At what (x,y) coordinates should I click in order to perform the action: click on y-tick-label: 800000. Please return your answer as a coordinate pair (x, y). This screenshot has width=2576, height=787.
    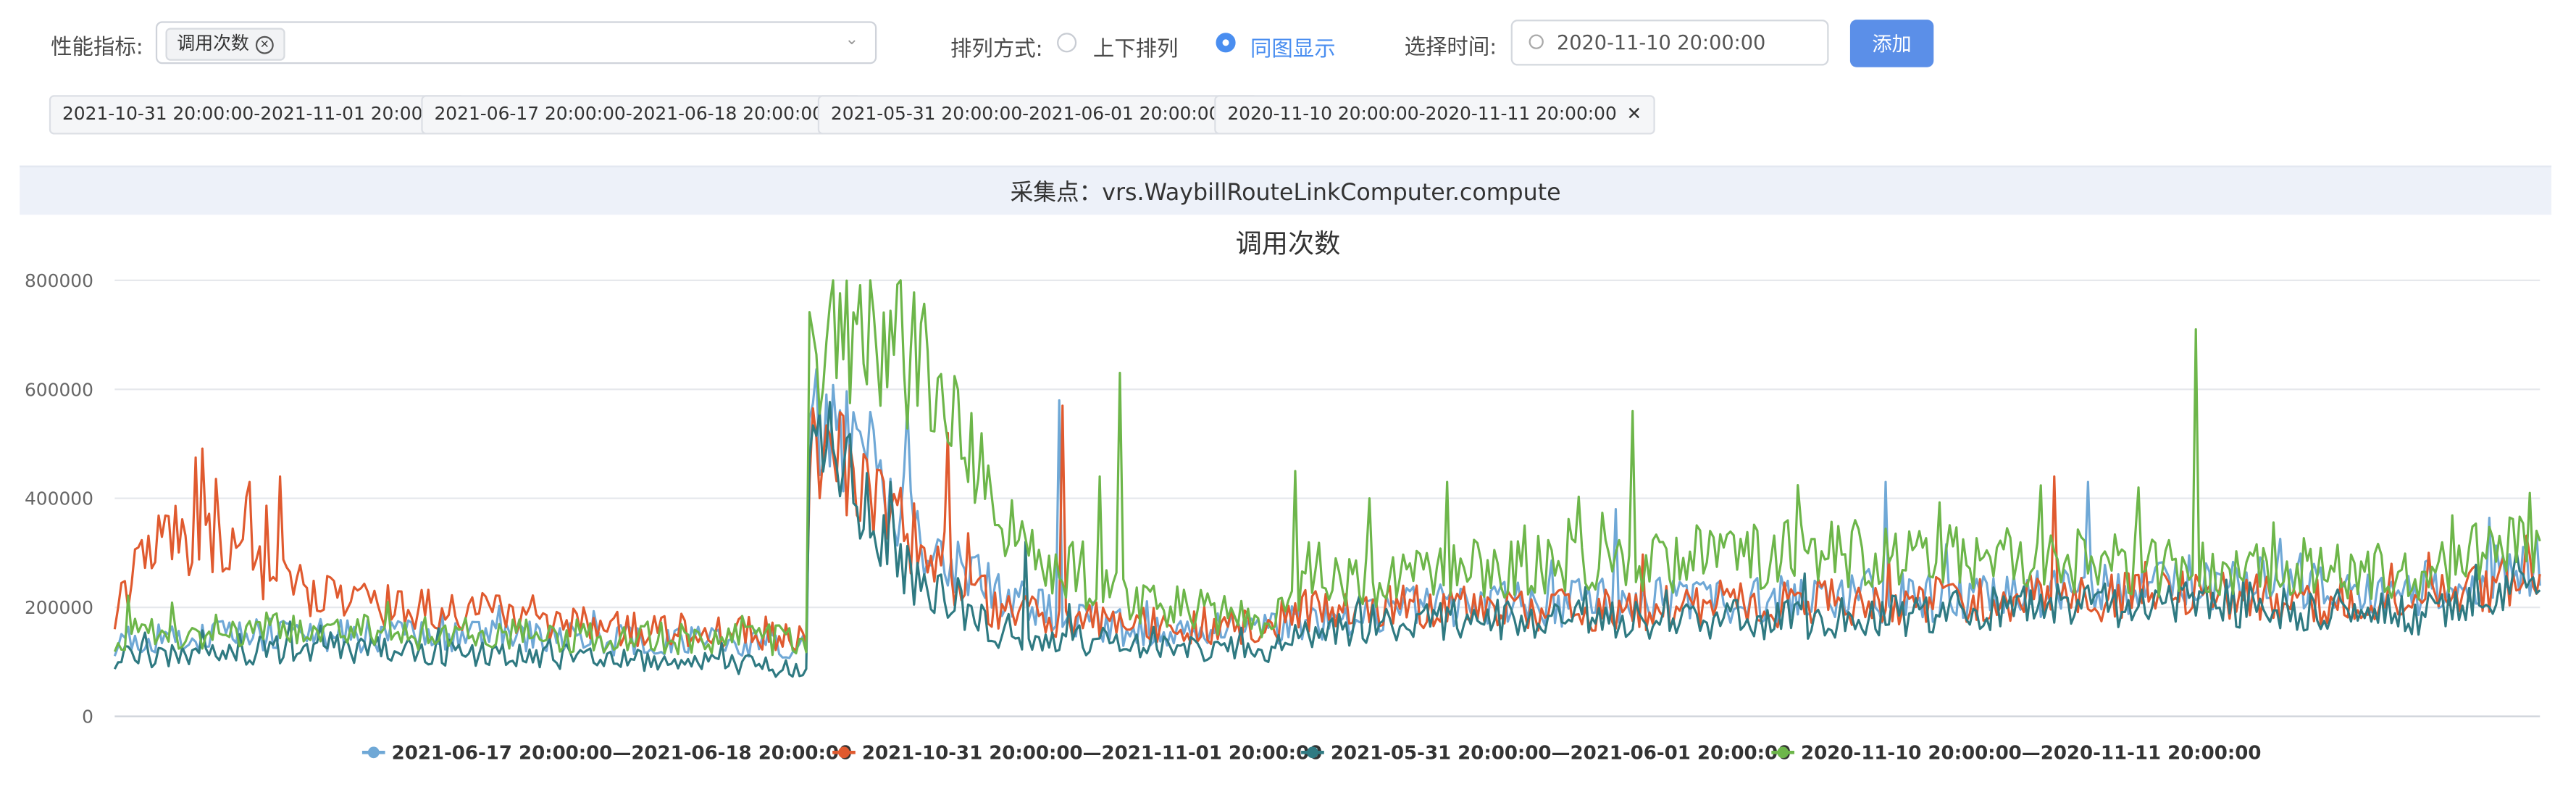
    Looking at the image, I should click on (59, 280).